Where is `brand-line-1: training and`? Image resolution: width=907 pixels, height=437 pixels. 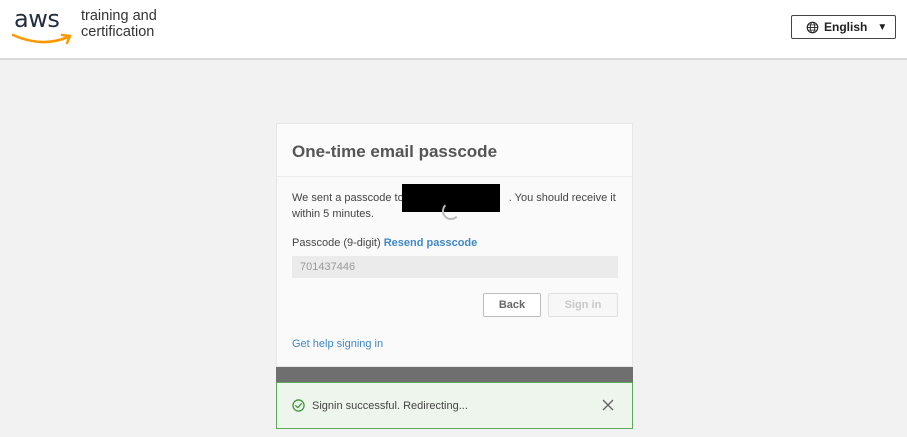
brand-line-1: training and is located at coordinates (119, 16).